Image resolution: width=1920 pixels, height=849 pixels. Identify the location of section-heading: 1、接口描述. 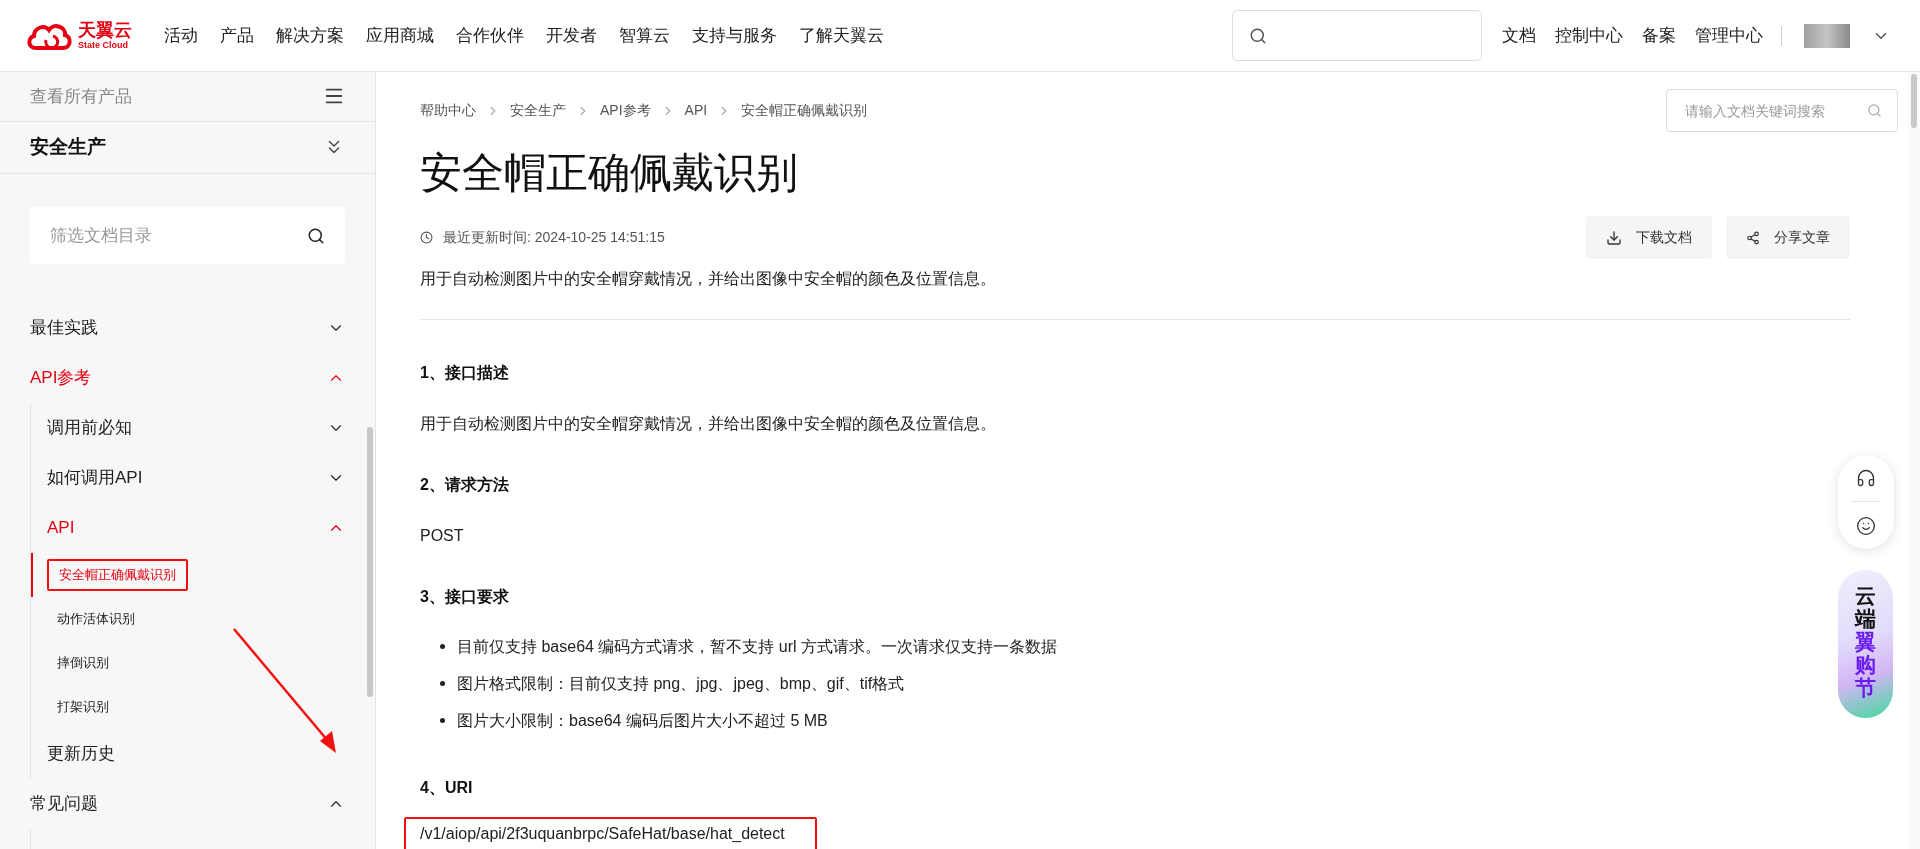
(465, 373).